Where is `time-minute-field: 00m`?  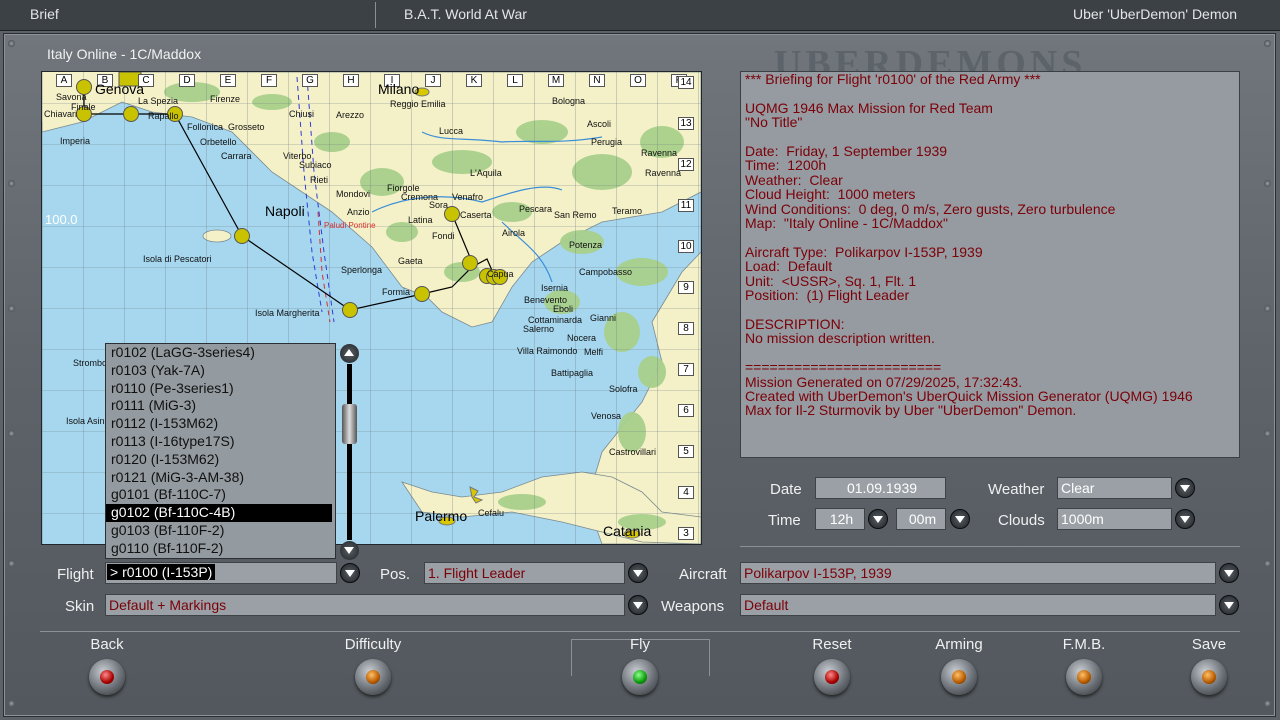
time-minute-field: 00m is located at coordinates (921, 519).